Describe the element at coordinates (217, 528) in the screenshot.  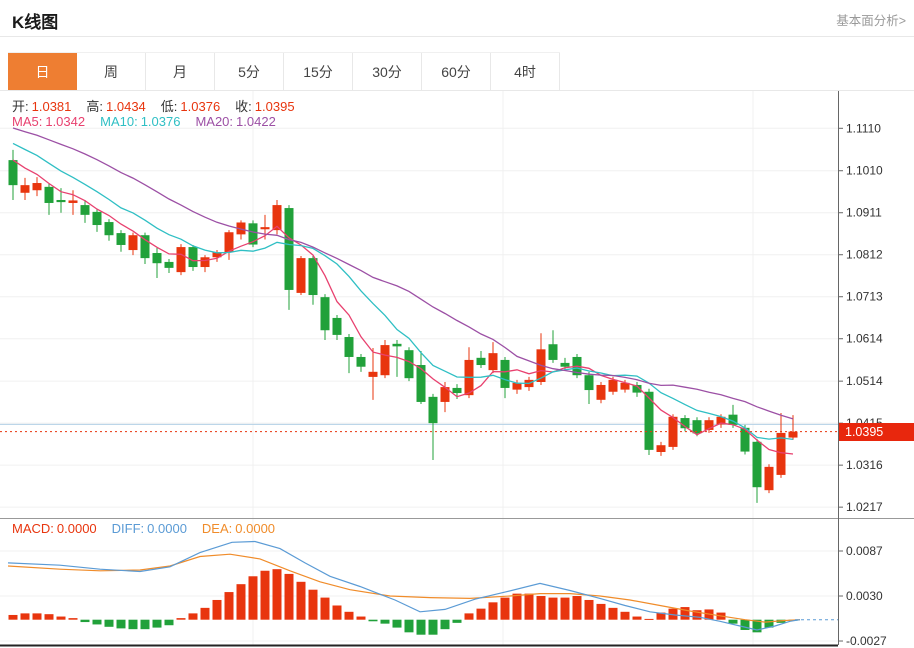
I see `stat-label: DEA:` at that location.